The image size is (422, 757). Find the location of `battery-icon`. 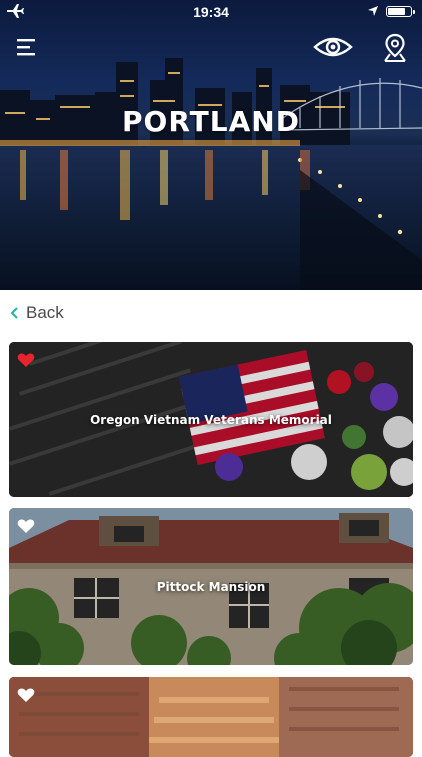

battery-icon is located at coordinates (400, 11).